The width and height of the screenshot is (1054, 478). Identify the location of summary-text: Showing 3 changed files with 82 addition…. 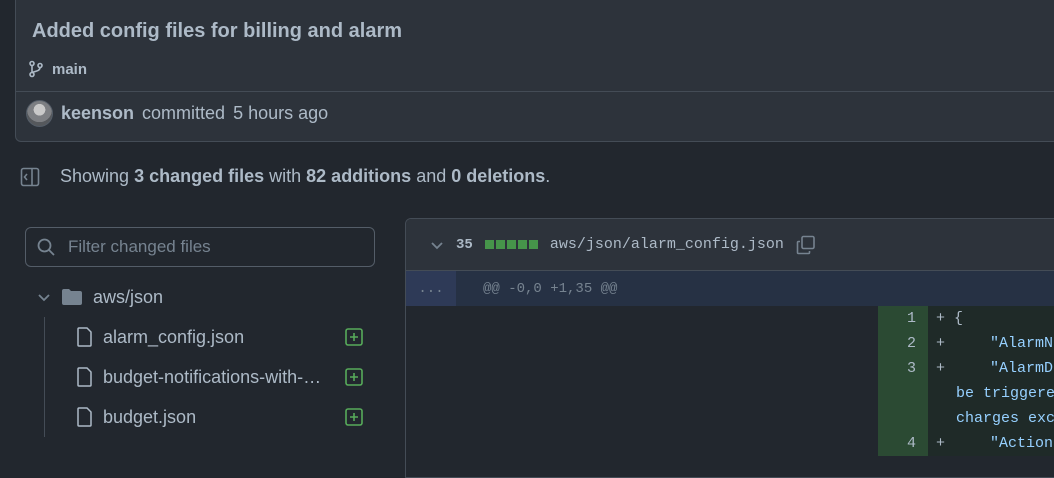
(305, 176).